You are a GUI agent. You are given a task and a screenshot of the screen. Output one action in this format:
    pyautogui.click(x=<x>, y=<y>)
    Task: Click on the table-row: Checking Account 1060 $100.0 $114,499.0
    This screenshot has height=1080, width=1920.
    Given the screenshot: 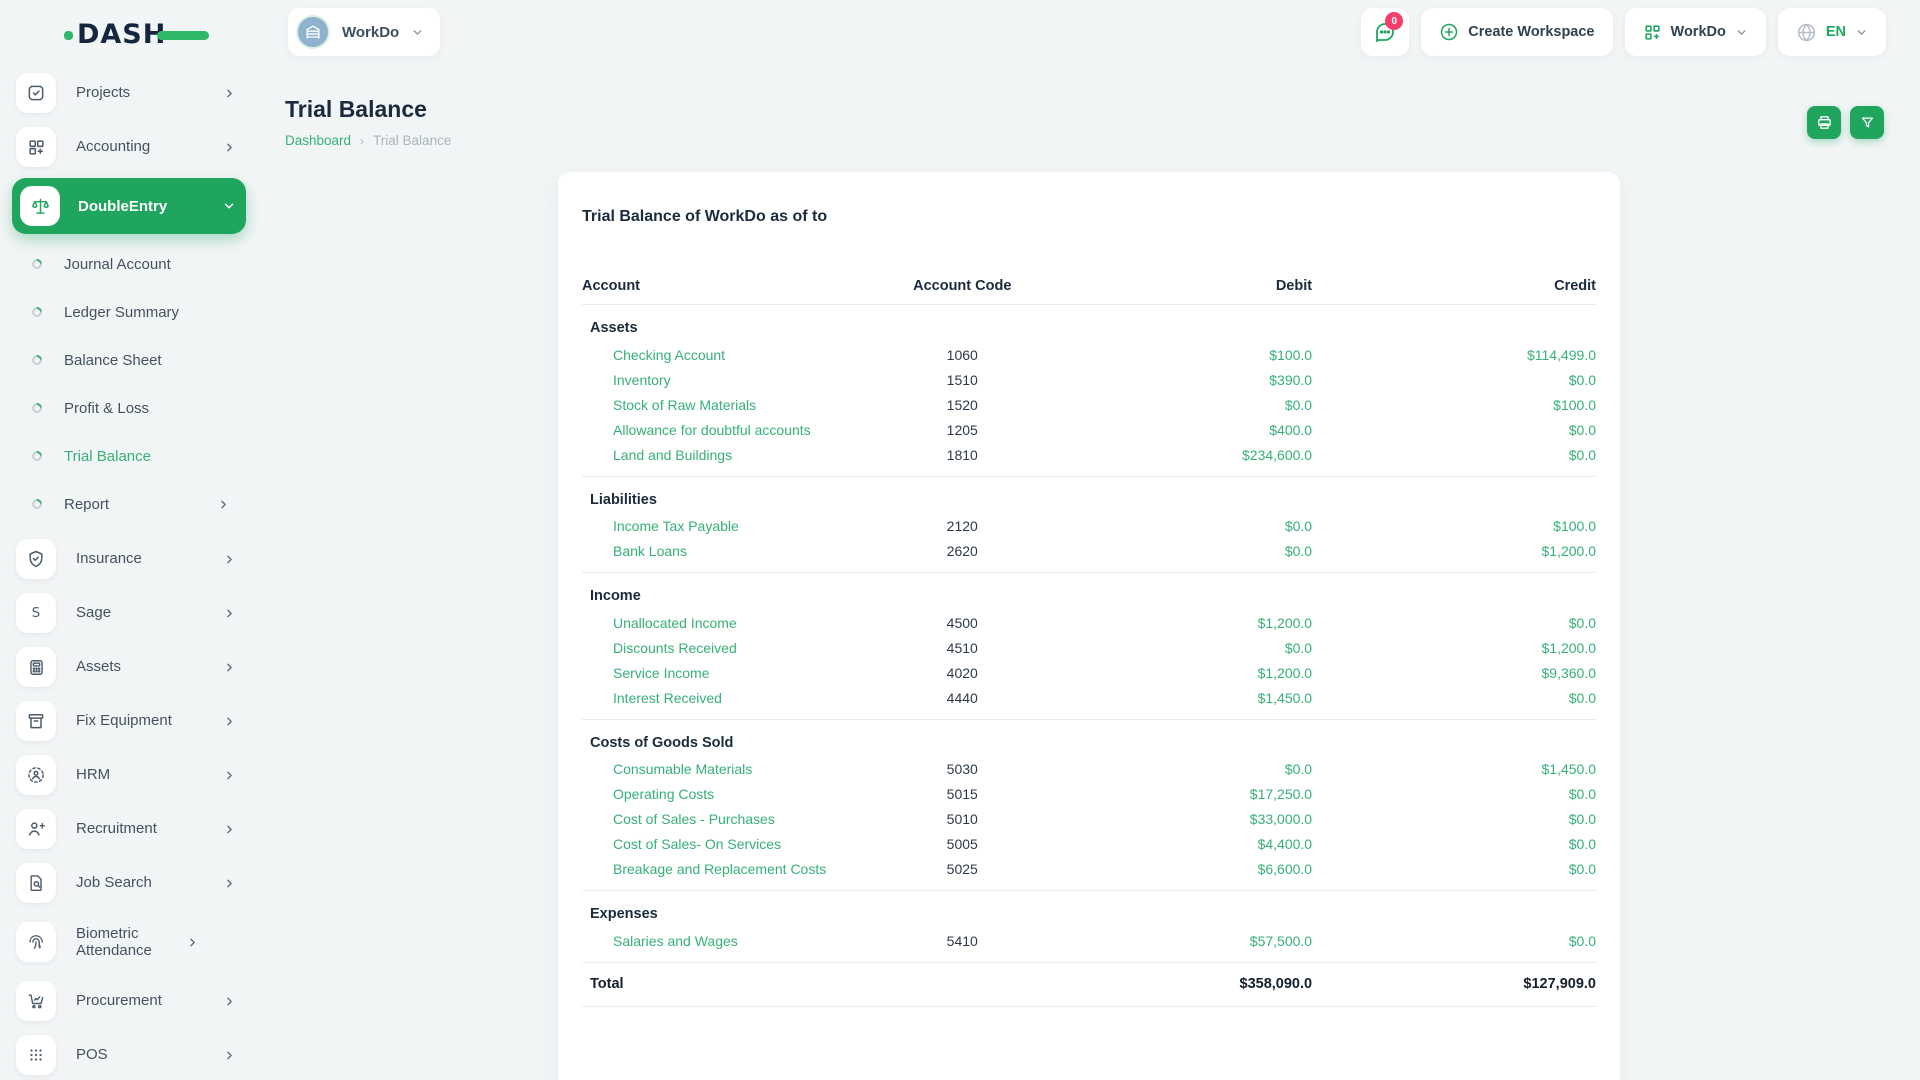 What is the action you would take?
    pyautogui.click(x=1089, y=354)
    